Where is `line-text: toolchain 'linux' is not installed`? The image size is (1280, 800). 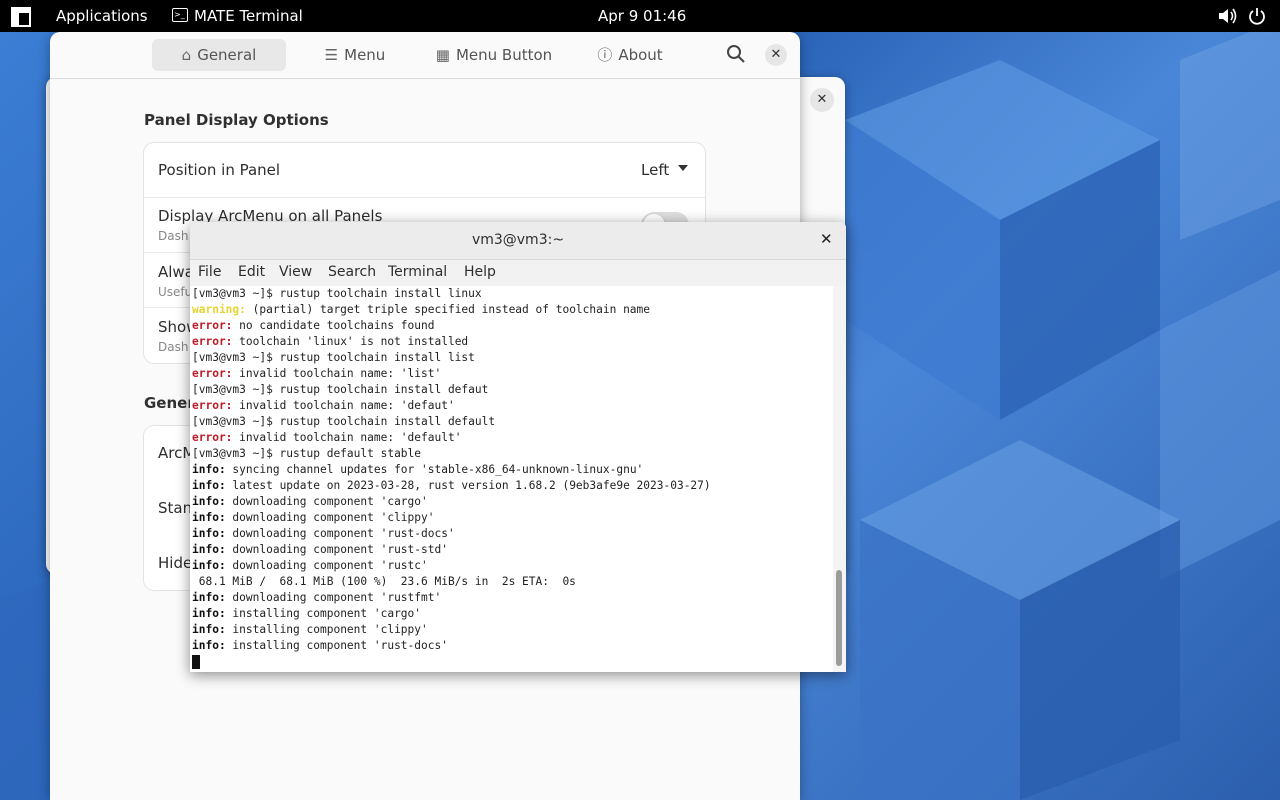 line-text: toolchain 'linux' is not installed is located at coordinates (350, 341).